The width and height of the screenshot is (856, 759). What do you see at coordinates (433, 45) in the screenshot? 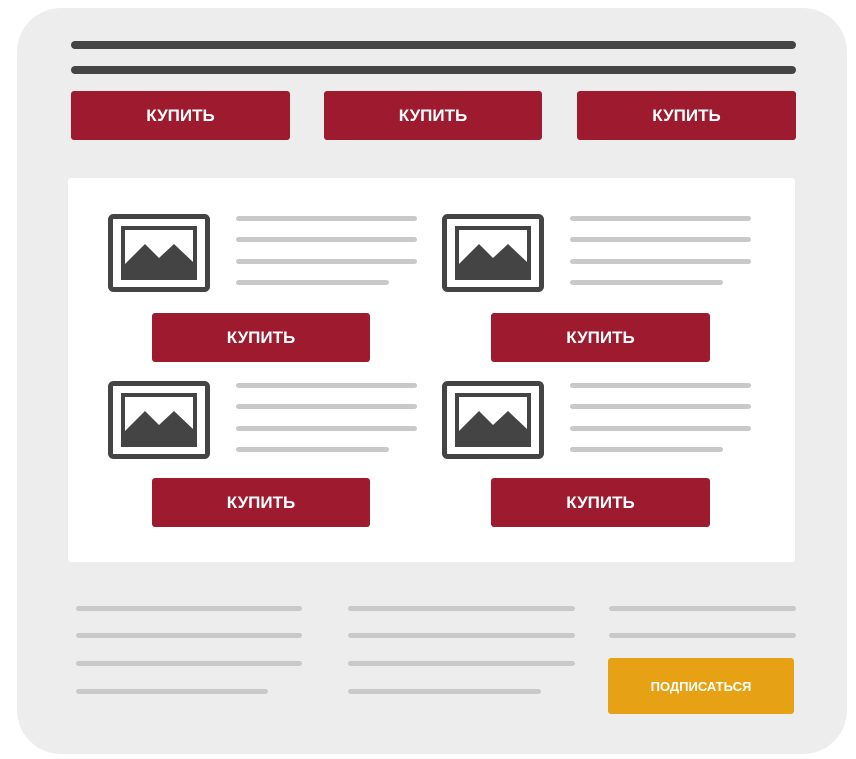
I see `header-bar-top` at bounding box center [433, 45].